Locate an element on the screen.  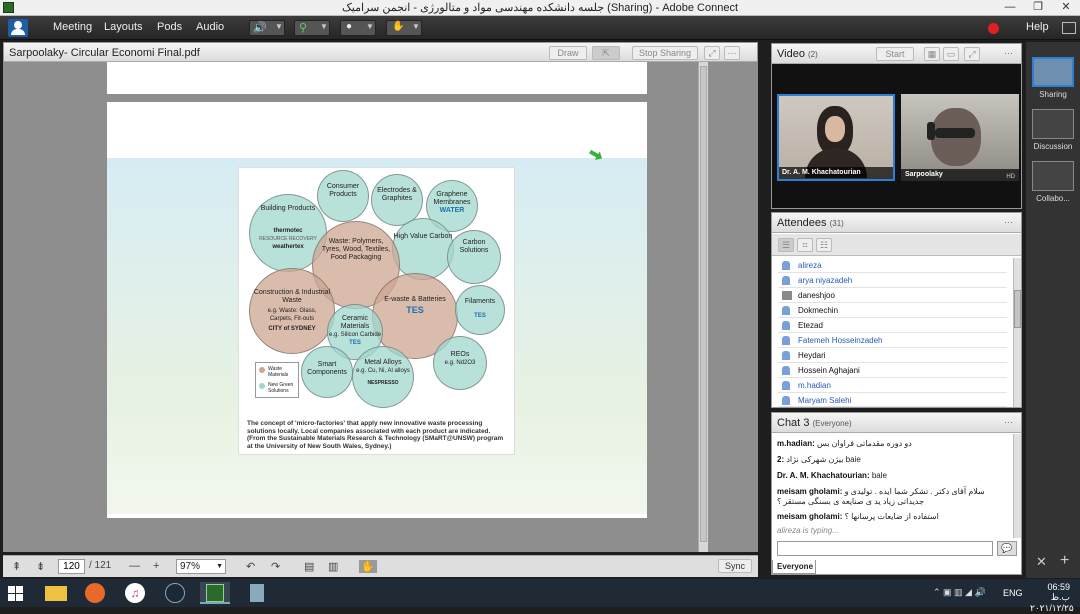
undo-icon: ↶ is located at coordinates (250, 566).